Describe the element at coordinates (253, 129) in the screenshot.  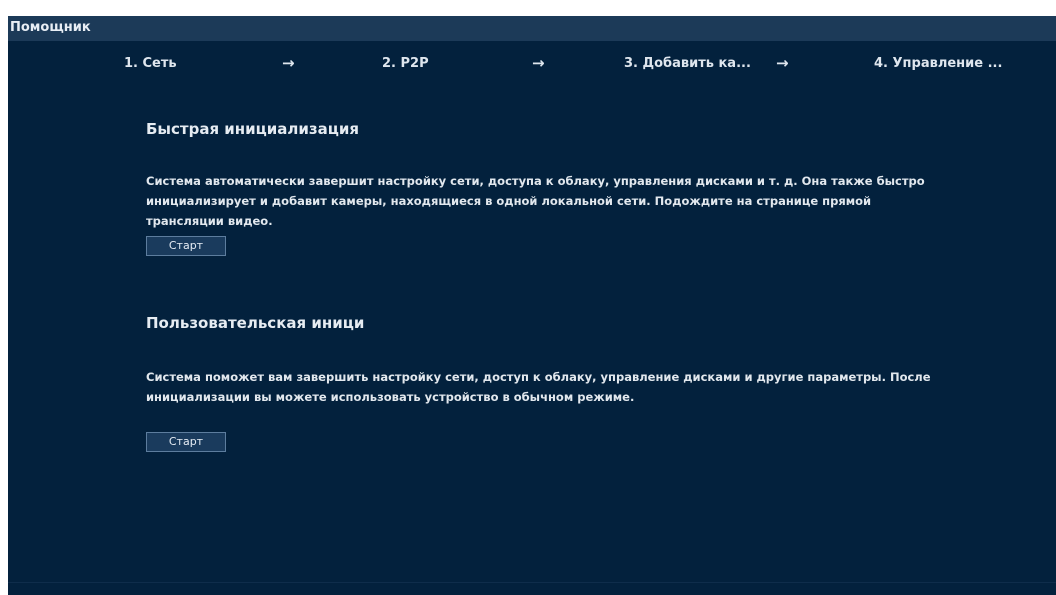
I see `quick-init-title: Быстрая инициализация` at that location.